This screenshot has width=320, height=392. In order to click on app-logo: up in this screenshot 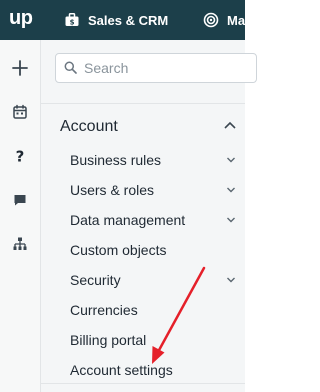, I will do `click(21, 18)`.